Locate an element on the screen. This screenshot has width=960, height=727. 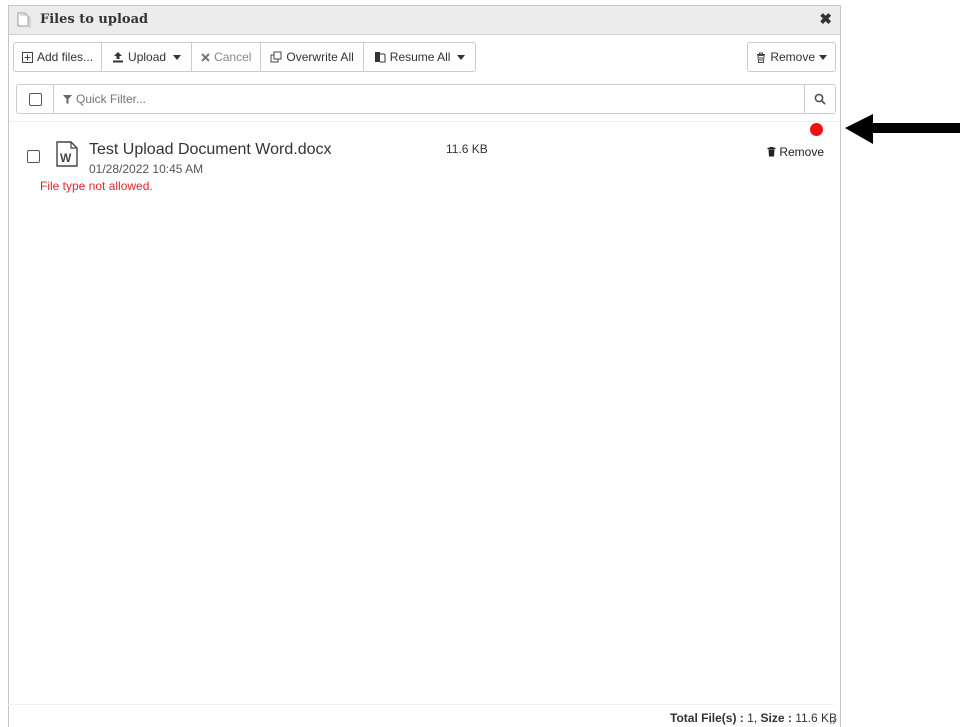
plus-square-icon is located at coordinates (27, 57).